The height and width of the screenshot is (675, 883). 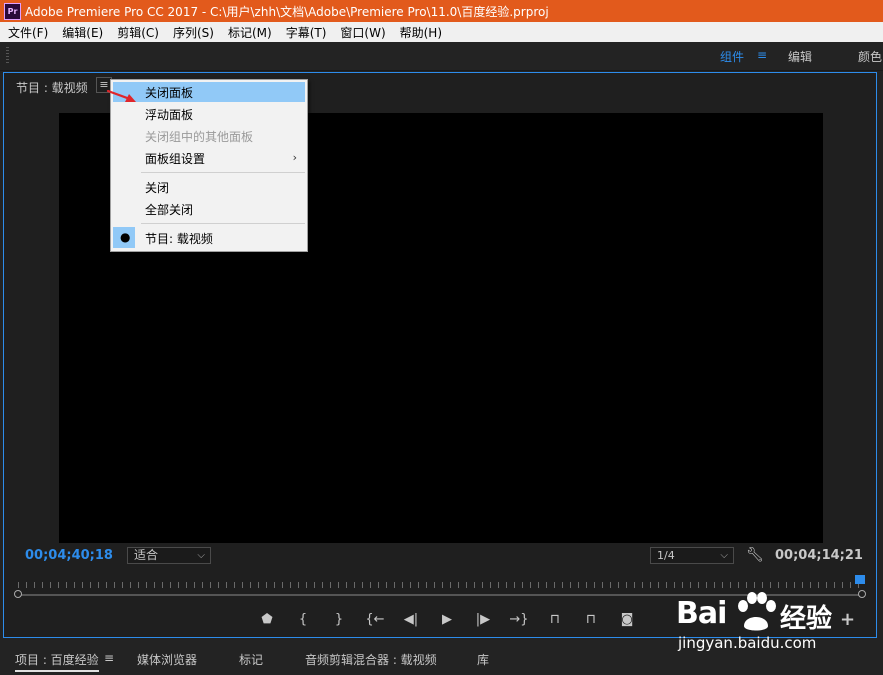 What do you see at coordinates (375, 619) in the screenshot?
I see `go-to-in-icon: {←` at bounding box center [375, 619].